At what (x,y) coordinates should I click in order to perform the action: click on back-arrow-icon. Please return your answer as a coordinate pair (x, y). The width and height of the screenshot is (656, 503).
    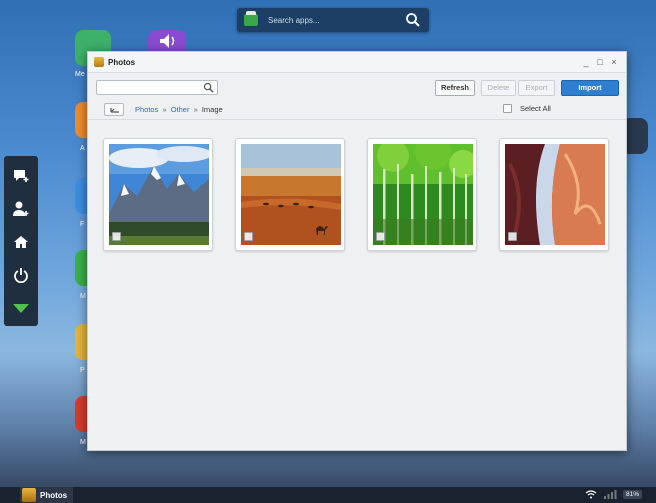
    Looking at the image, I should click on (114, 110).